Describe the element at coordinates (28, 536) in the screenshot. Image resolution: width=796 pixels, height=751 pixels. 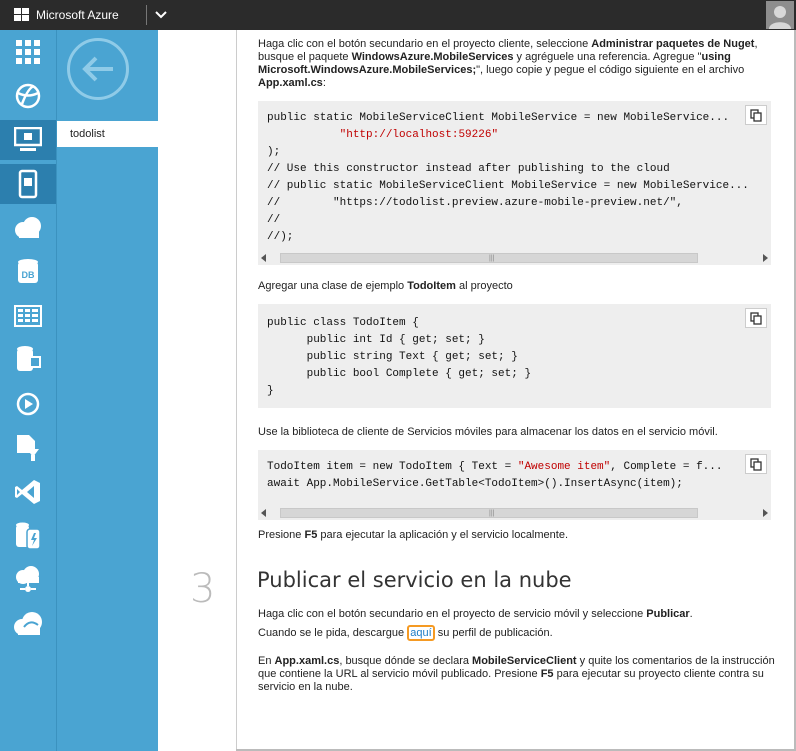
I see `cache-icon` at that location.